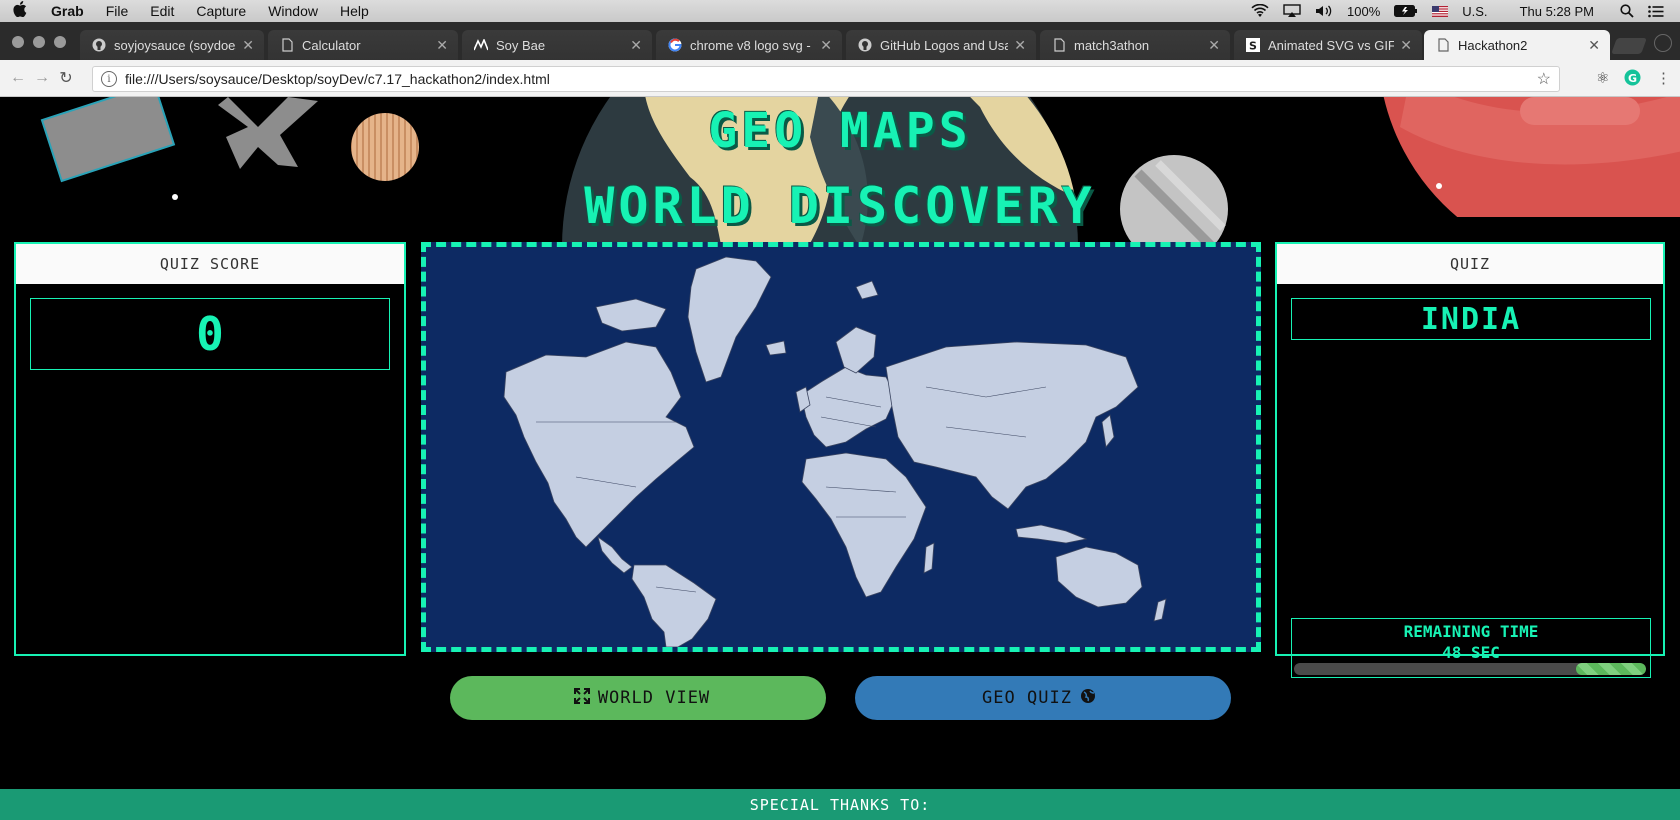 The height and width of the screenshot is (820, 1680). I want to click on map-region-asia, so click(1012, 425).